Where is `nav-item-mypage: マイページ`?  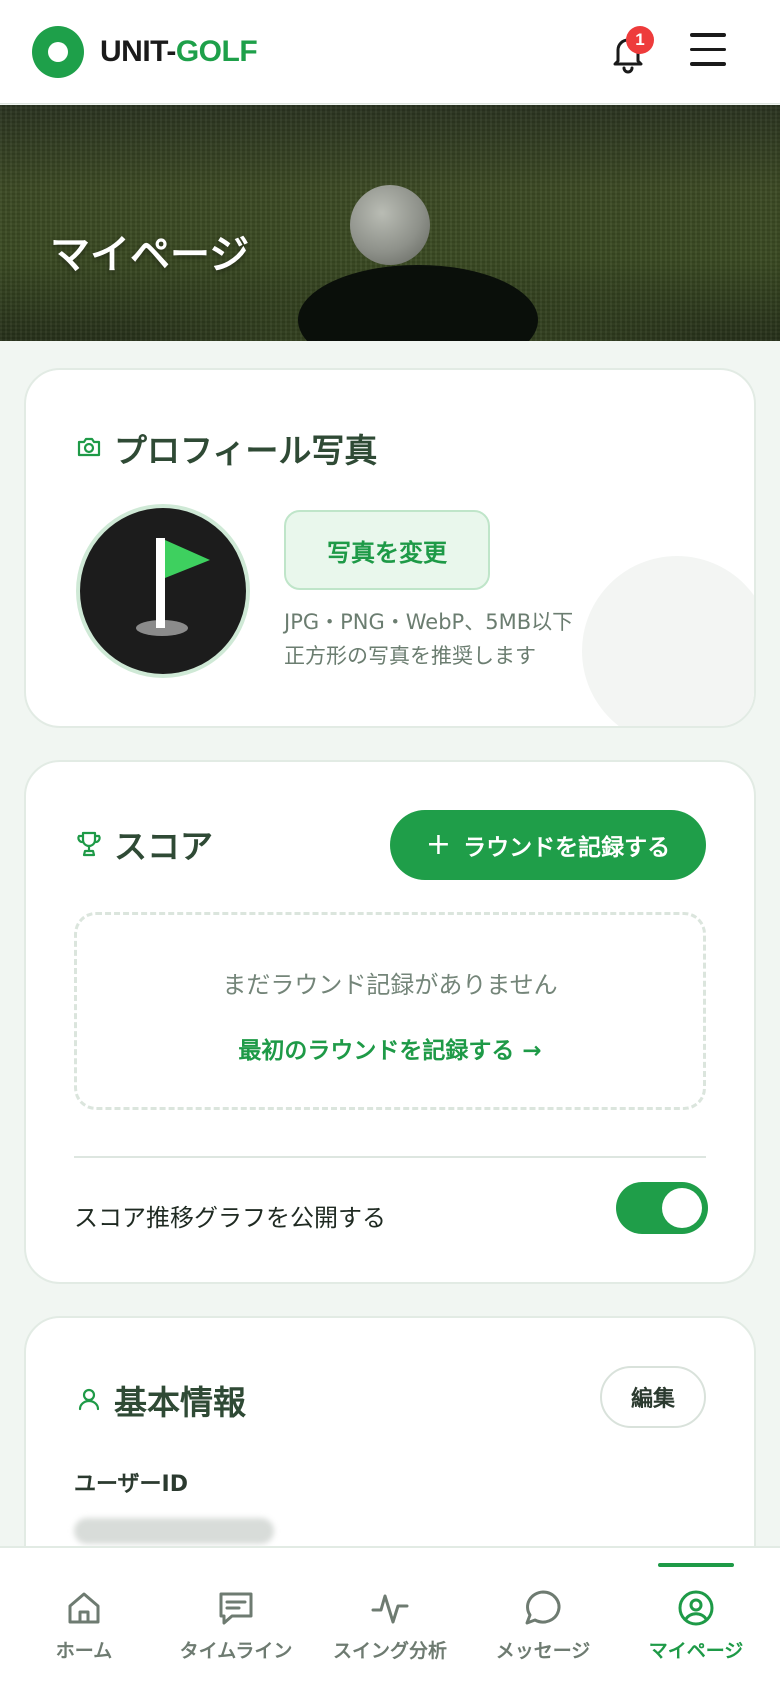
nav-item-mypage: マイページ is located at coordinates (696, 1618).